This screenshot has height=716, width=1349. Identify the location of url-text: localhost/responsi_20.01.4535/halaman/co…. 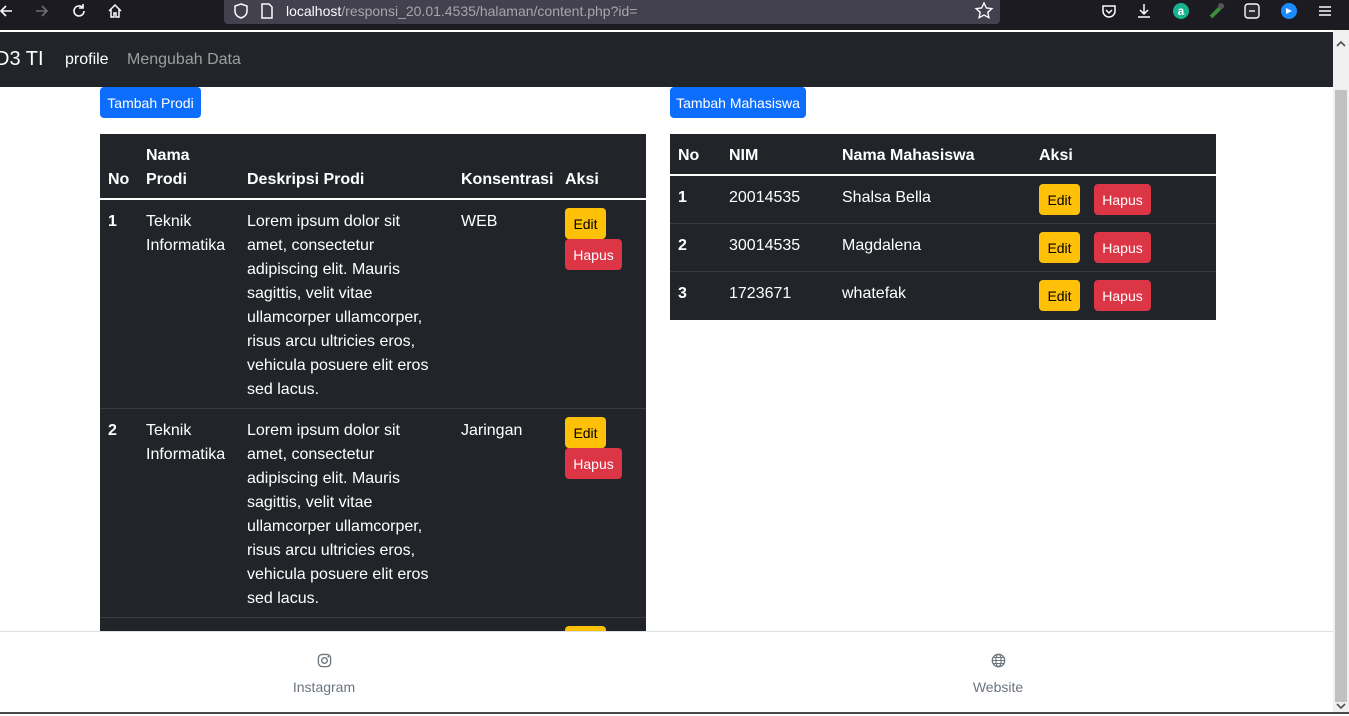
(461, 11).